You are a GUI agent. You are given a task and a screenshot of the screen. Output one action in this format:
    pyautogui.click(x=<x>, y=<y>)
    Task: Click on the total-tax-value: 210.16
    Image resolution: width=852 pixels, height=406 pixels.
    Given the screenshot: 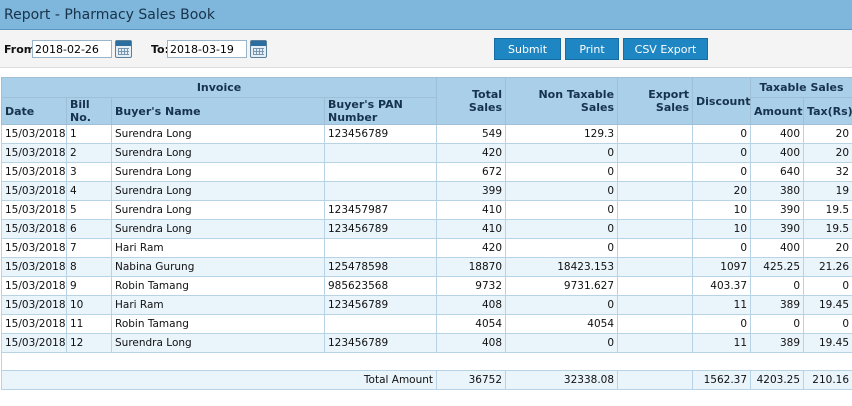 What is the action you would take?
    pyautogui.click(x=827, y=380)
    